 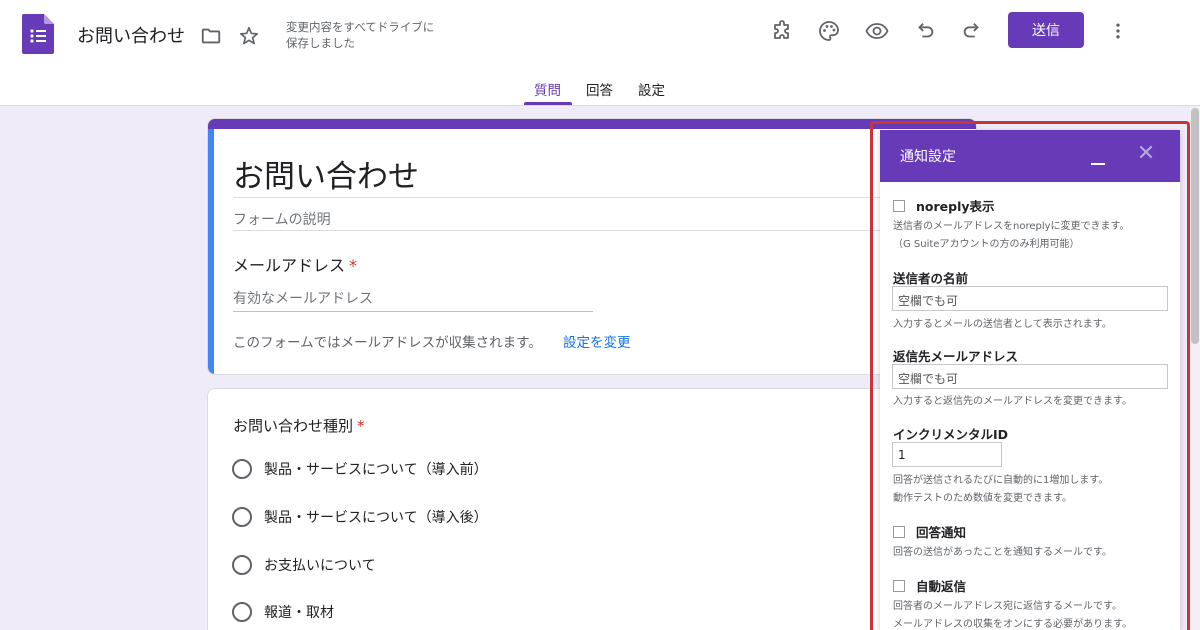 I want to click on reply-to-desc: 入力すると返信先のメールアドレスを変更できます。, so click(x=1012, y=401).